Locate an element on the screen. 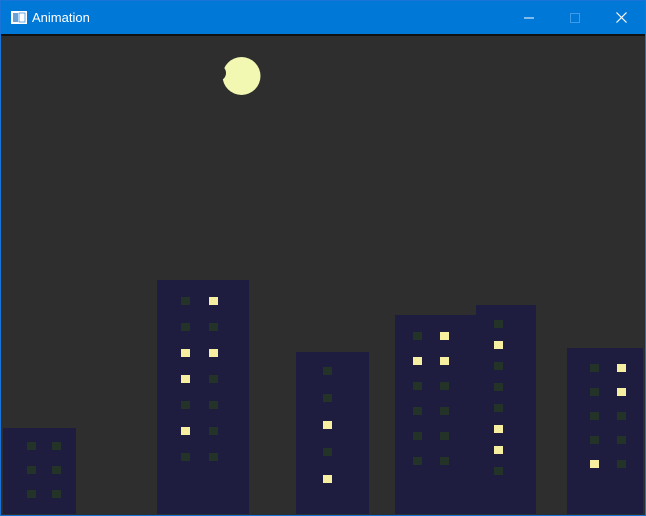 This screenshot has width=646, height=516. maximize-icon is located at coordinates (575, 17).